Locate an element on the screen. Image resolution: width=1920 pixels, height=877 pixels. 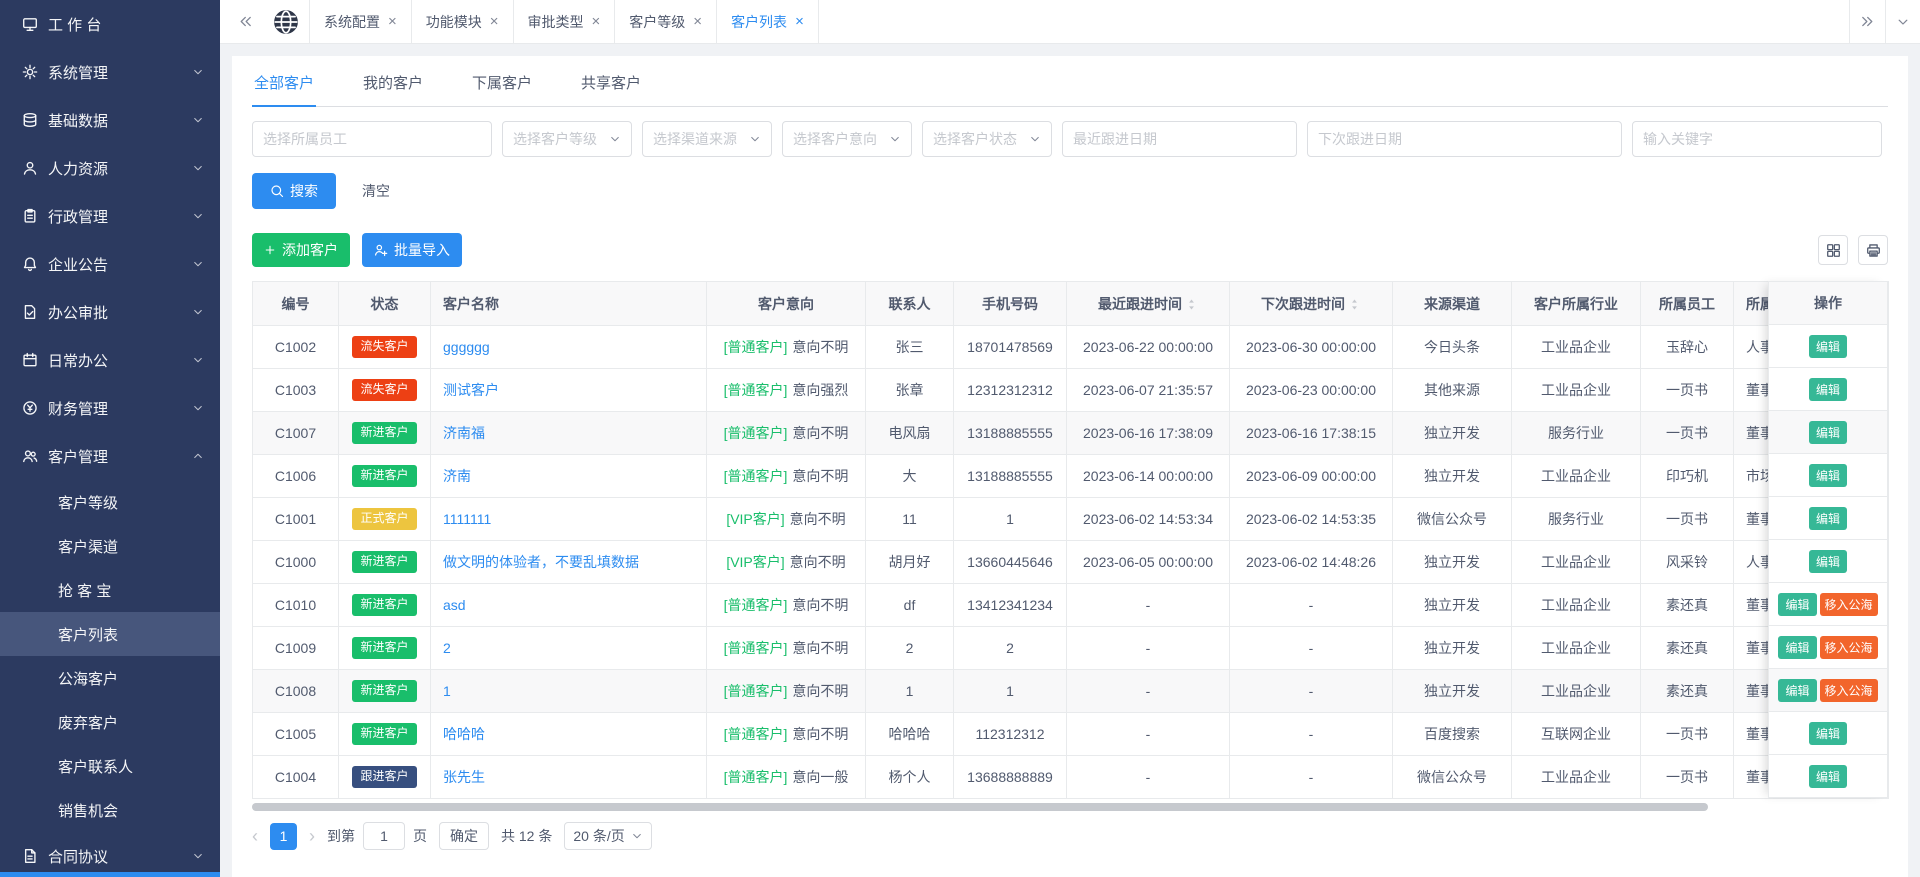
customer-name-link: 1 is located at coordinates (447, 691).